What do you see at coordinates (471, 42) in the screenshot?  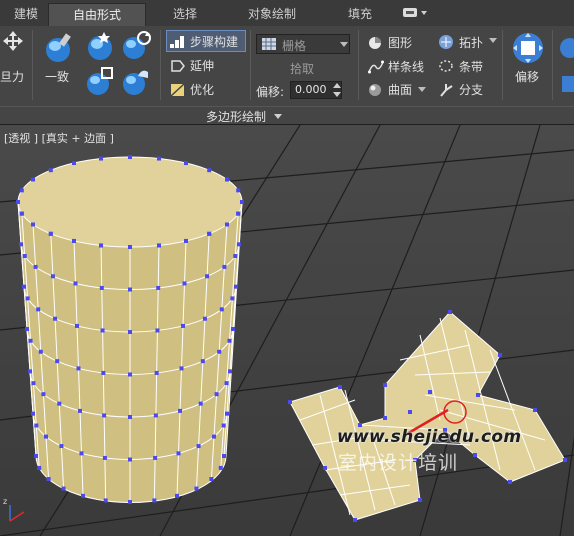 I see `topology-label: 拓扑` at bounding box center [471, 42].